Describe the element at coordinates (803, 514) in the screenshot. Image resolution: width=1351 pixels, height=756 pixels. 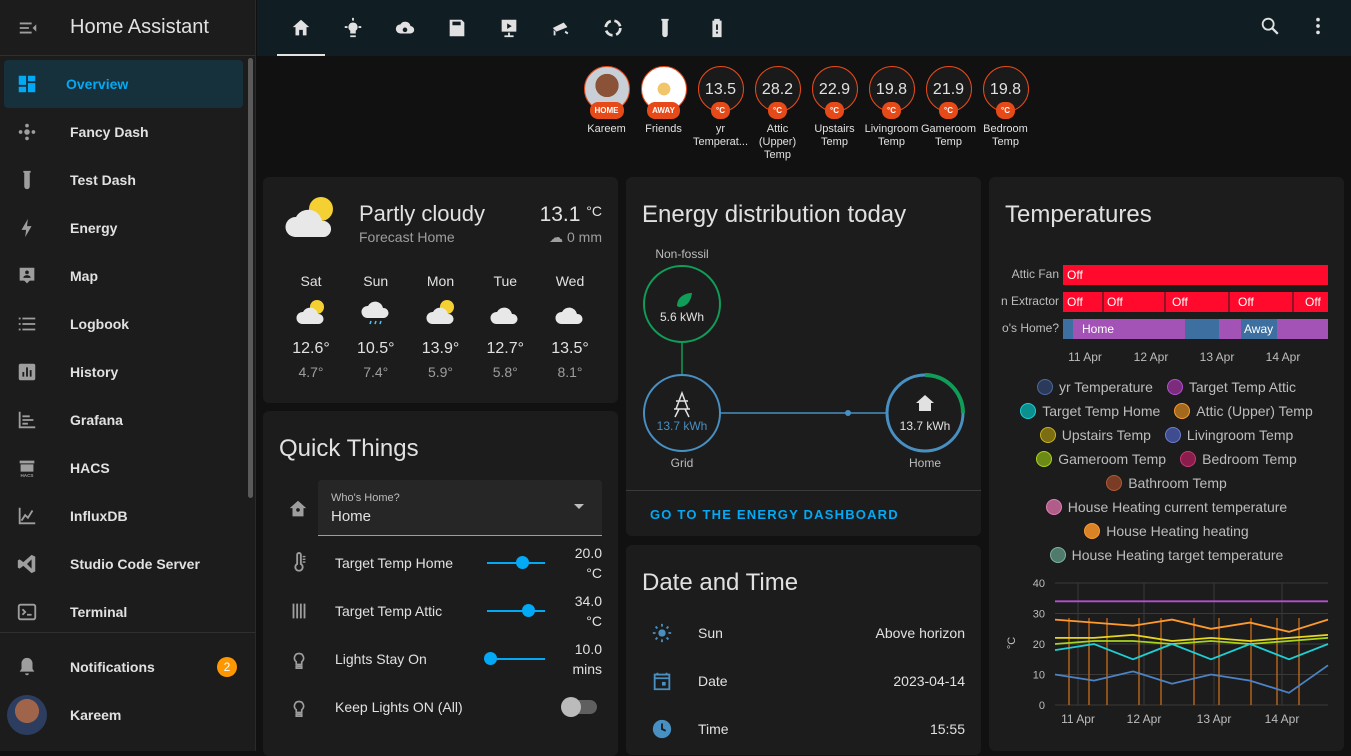
I see `energy-dashboard-link: GO TO THE ENERGY DASHBOARD` at that location.